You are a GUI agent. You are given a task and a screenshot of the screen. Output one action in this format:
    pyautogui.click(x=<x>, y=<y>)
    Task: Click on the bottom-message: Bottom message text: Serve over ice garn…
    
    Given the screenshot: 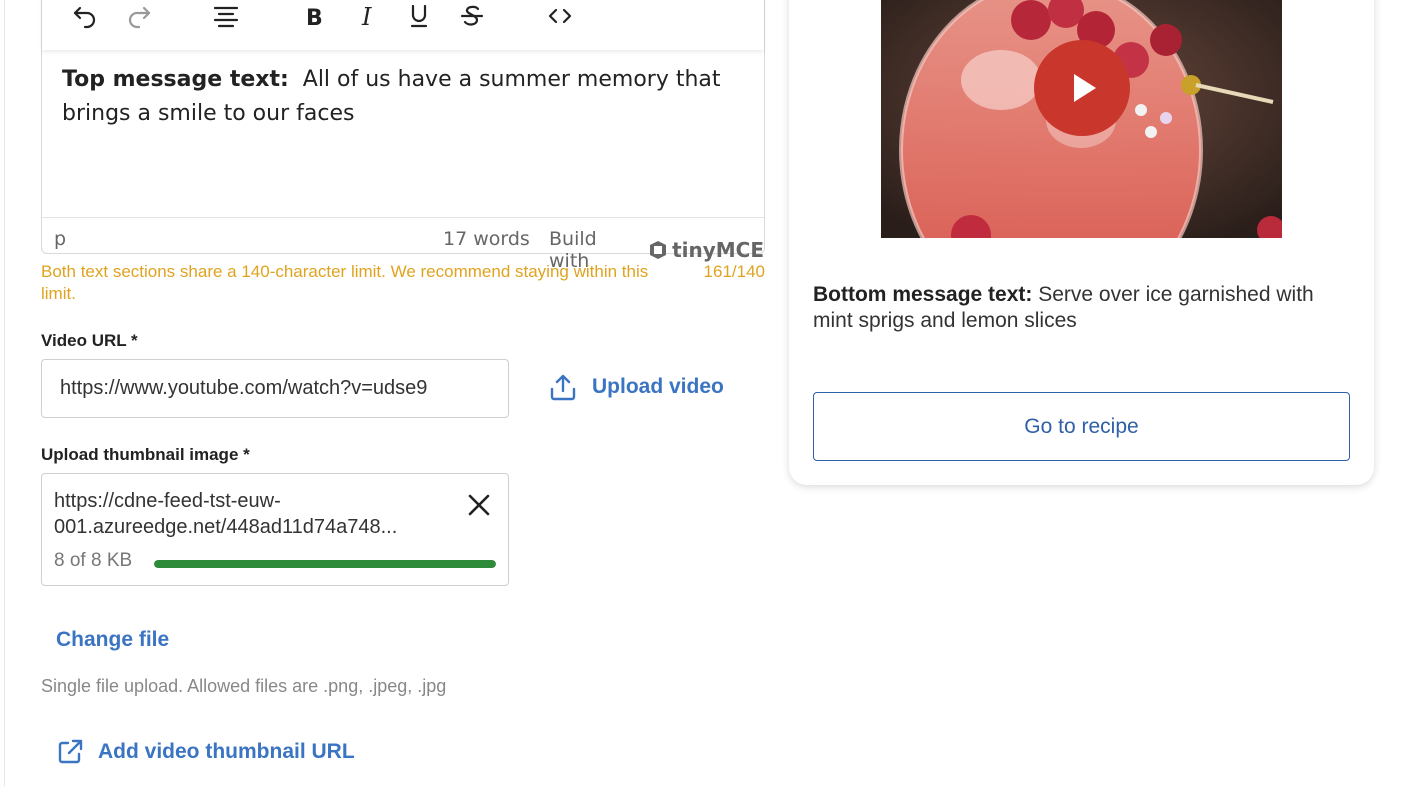 What is the action you would take?
    pyautogui.click(x=1083, y=308)
    